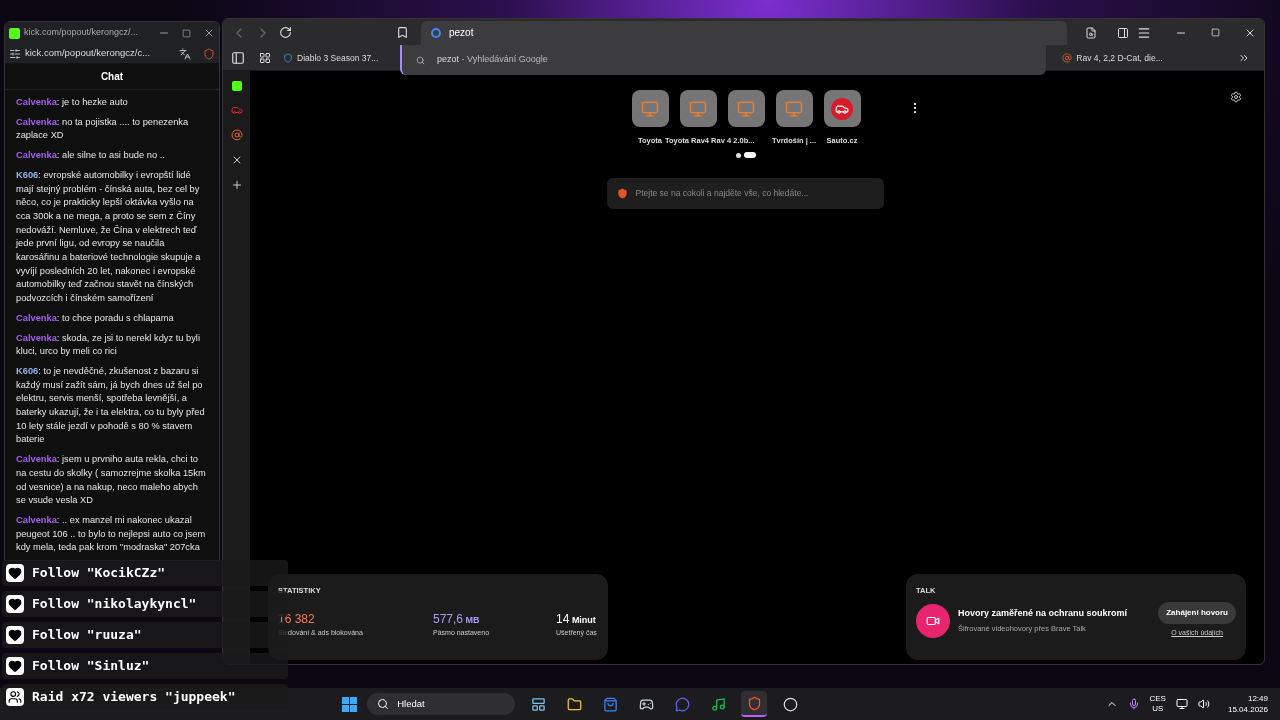 The height and width of the screenshot is (720, 1280). What do you see at coordinates (1144, 32) in the screenshot?
I see `menu-icon` at bounding box center [1144, 32].